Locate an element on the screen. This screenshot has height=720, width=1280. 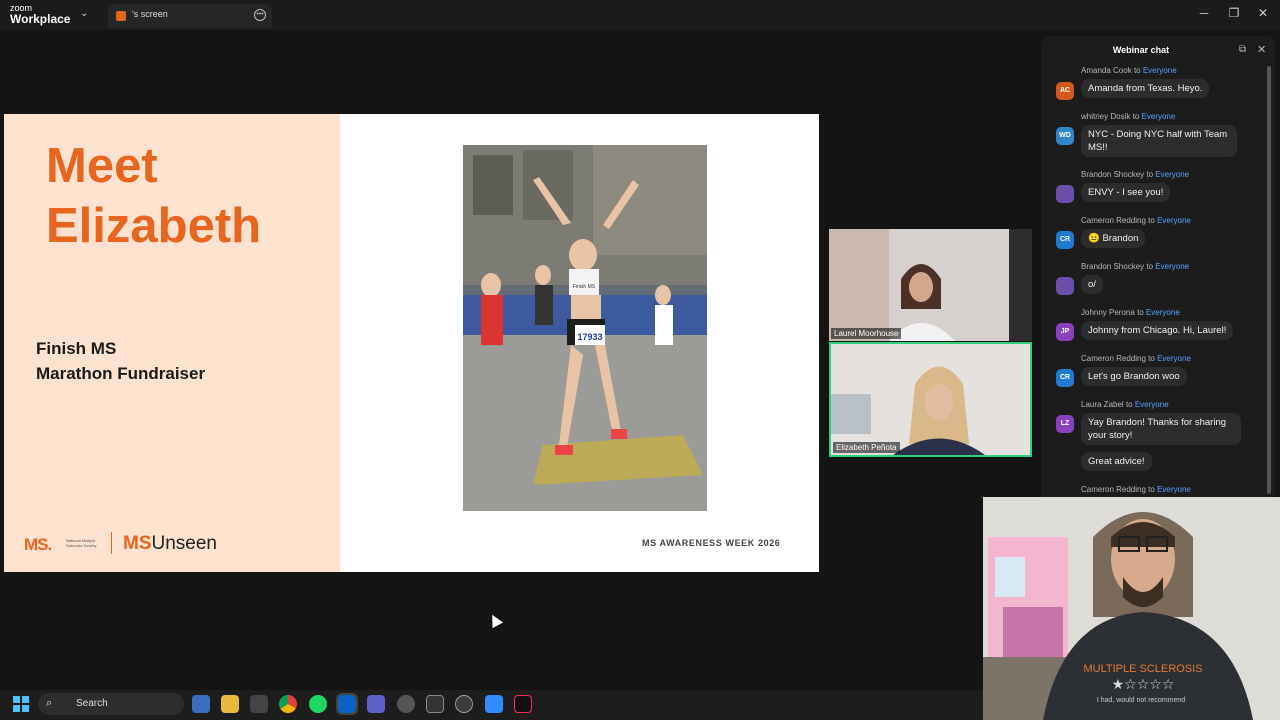
message-bubble: ENVY - I see you! is located at coordinates (1126, 192).